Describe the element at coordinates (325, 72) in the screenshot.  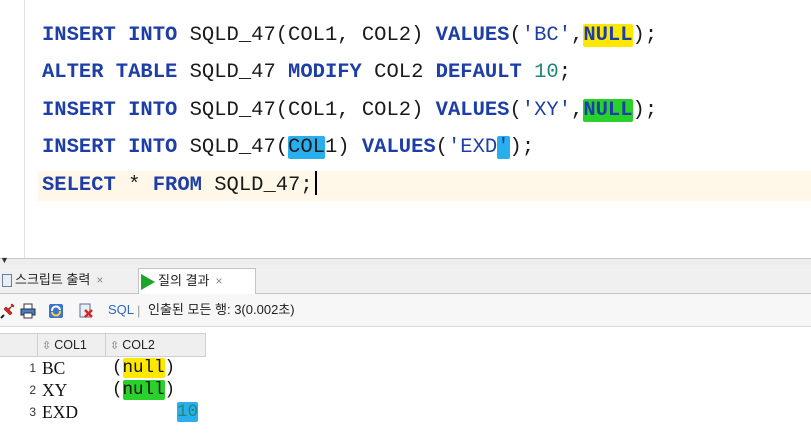
I see `sql-keyword: MODIFY` at that location.